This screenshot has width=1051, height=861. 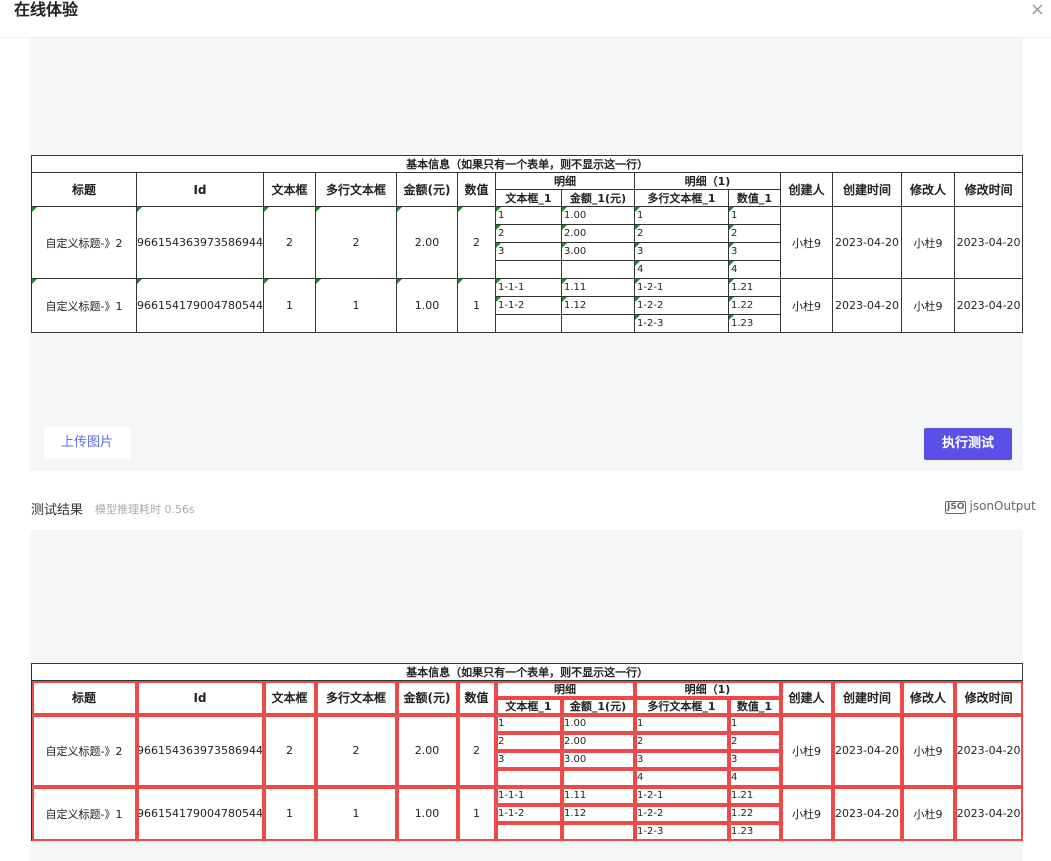 I want to click on cell-text: 1.22, so click(x=742, y=813).